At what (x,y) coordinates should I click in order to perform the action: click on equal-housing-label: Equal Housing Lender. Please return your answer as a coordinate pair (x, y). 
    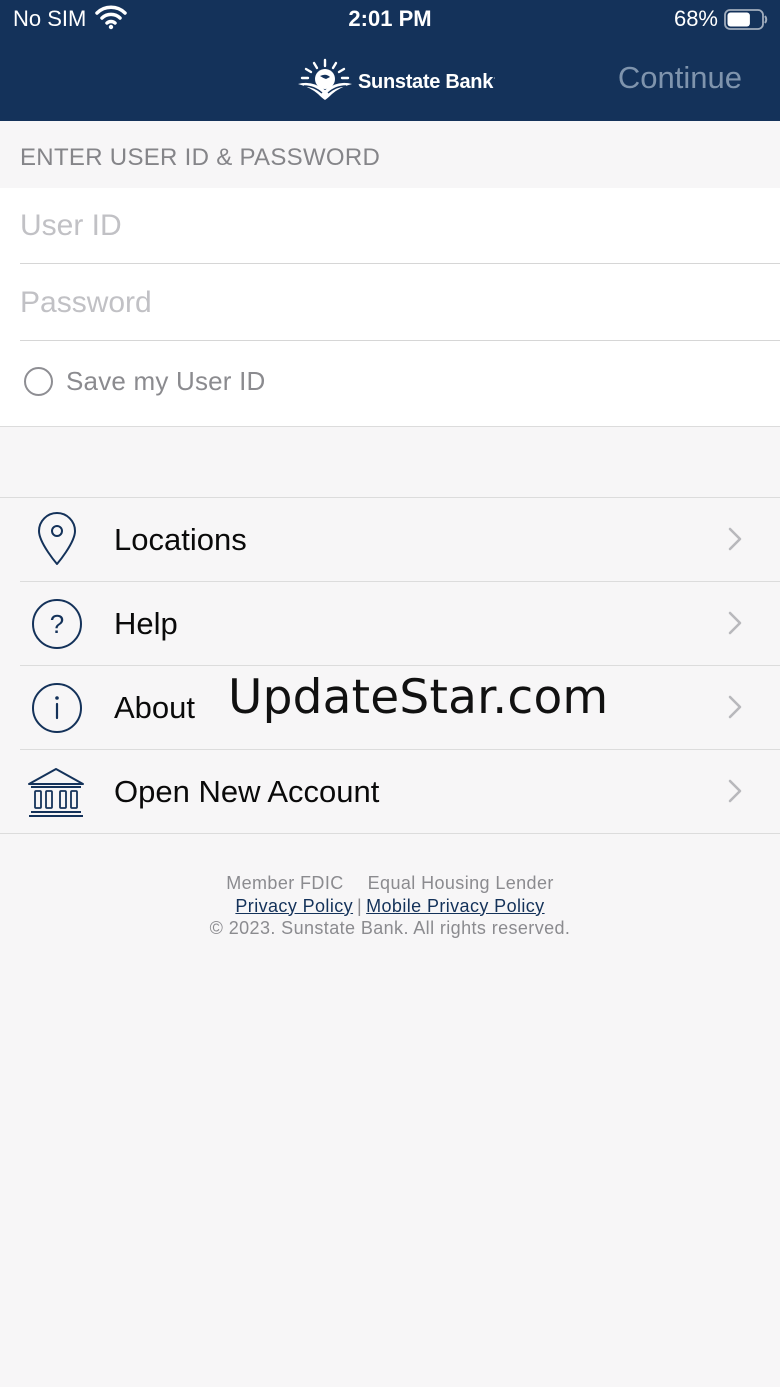
    Looking at the image, I should click on (460, 883).